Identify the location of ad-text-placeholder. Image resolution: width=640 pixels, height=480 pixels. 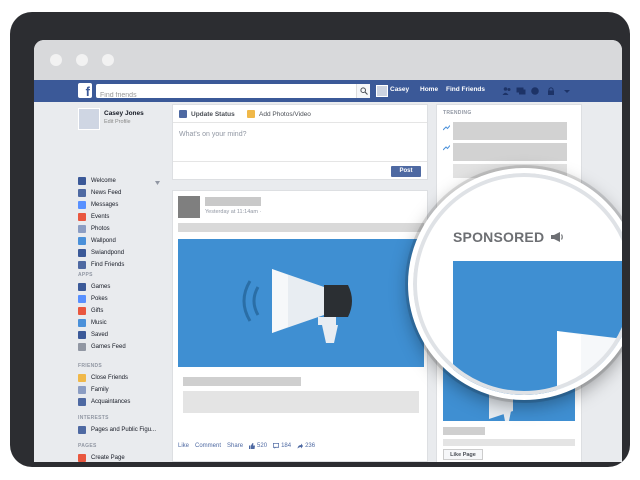
(509, 442).